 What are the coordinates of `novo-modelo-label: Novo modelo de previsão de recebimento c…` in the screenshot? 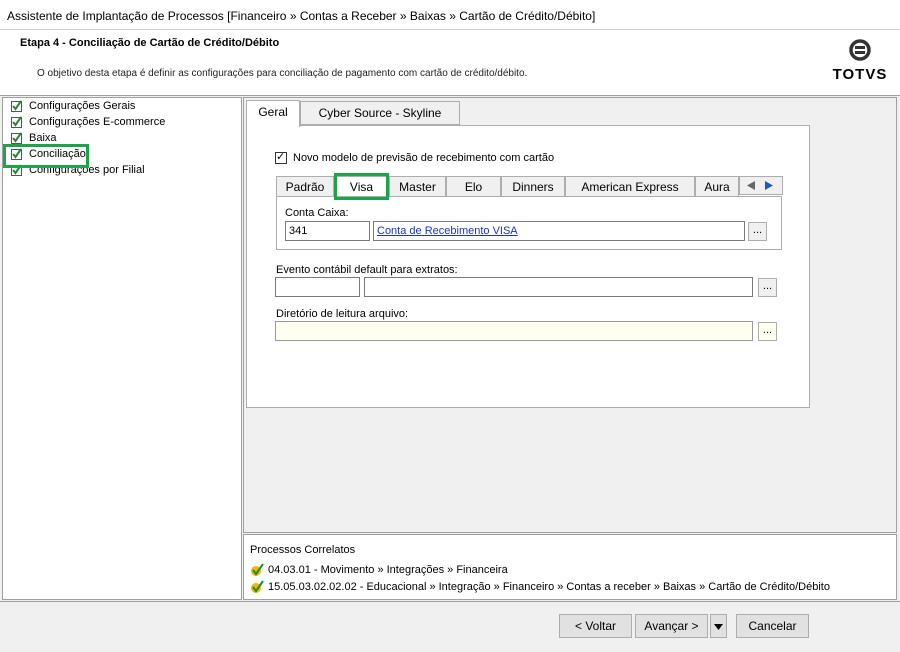 It's located at (424, 158).